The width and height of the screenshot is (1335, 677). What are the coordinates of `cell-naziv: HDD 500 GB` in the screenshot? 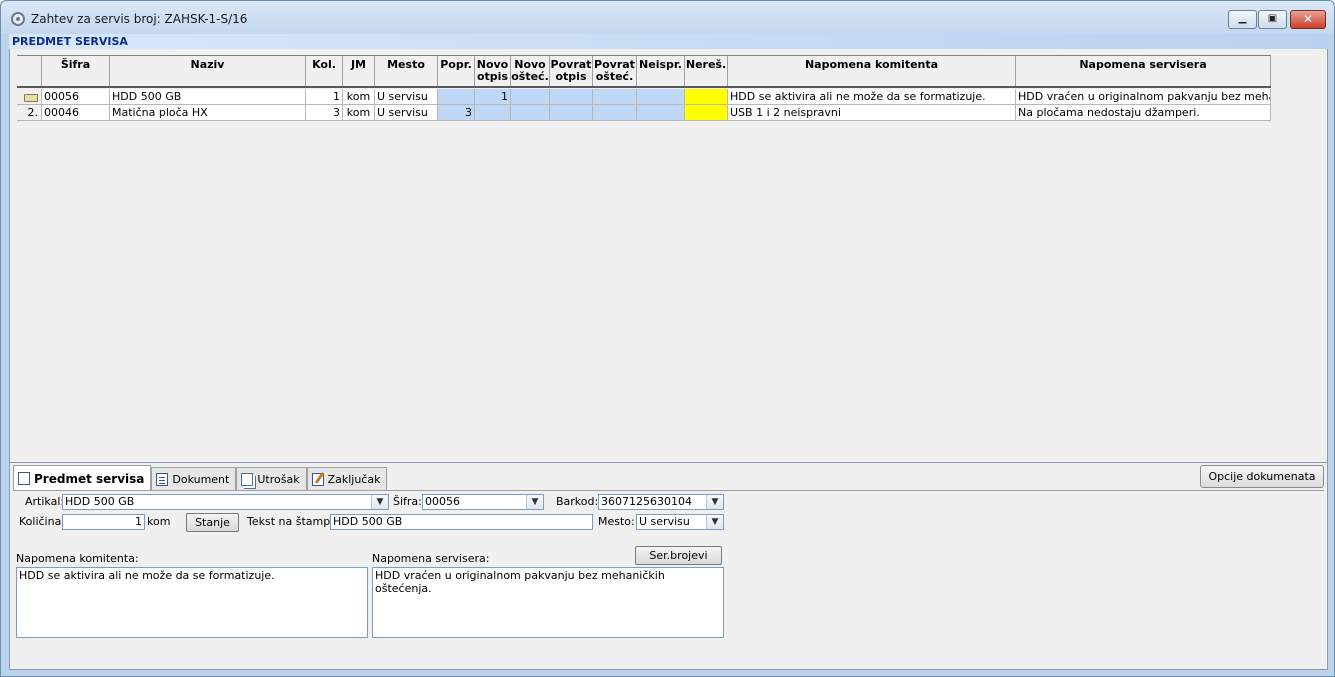 It's located at (208, 97).